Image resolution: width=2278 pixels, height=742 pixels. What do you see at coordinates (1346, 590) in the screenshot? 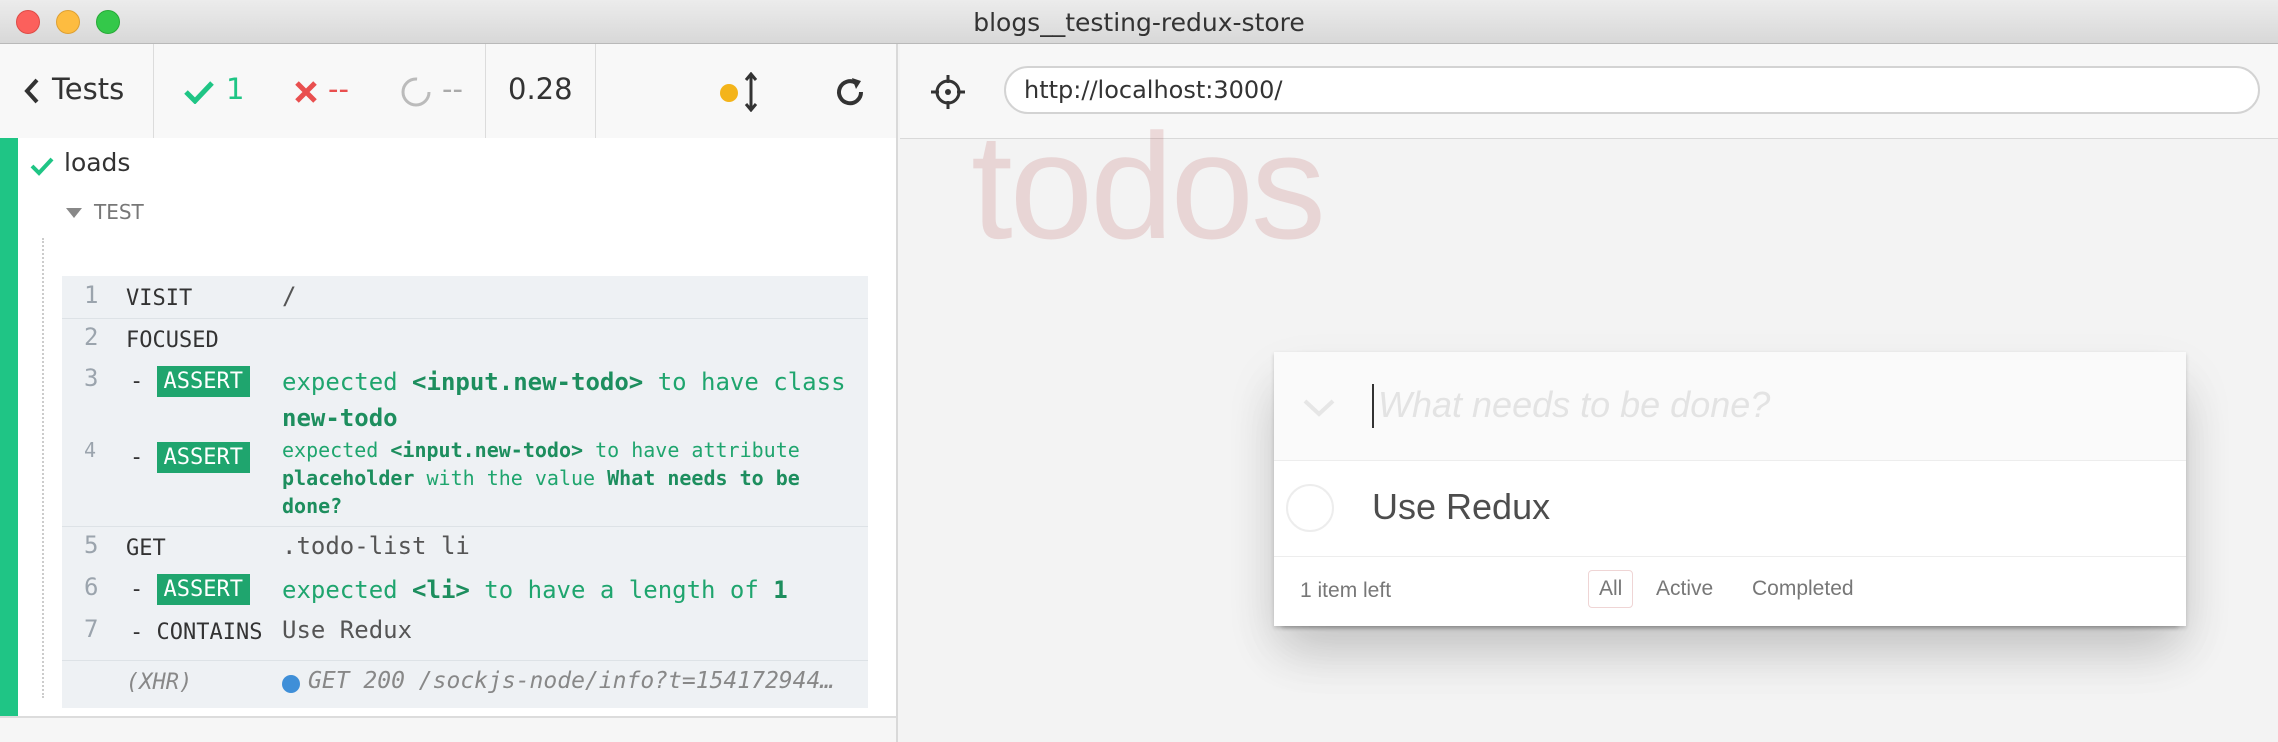
I see `items-left-count: 1 item left` at bounding box center [1346, 590].